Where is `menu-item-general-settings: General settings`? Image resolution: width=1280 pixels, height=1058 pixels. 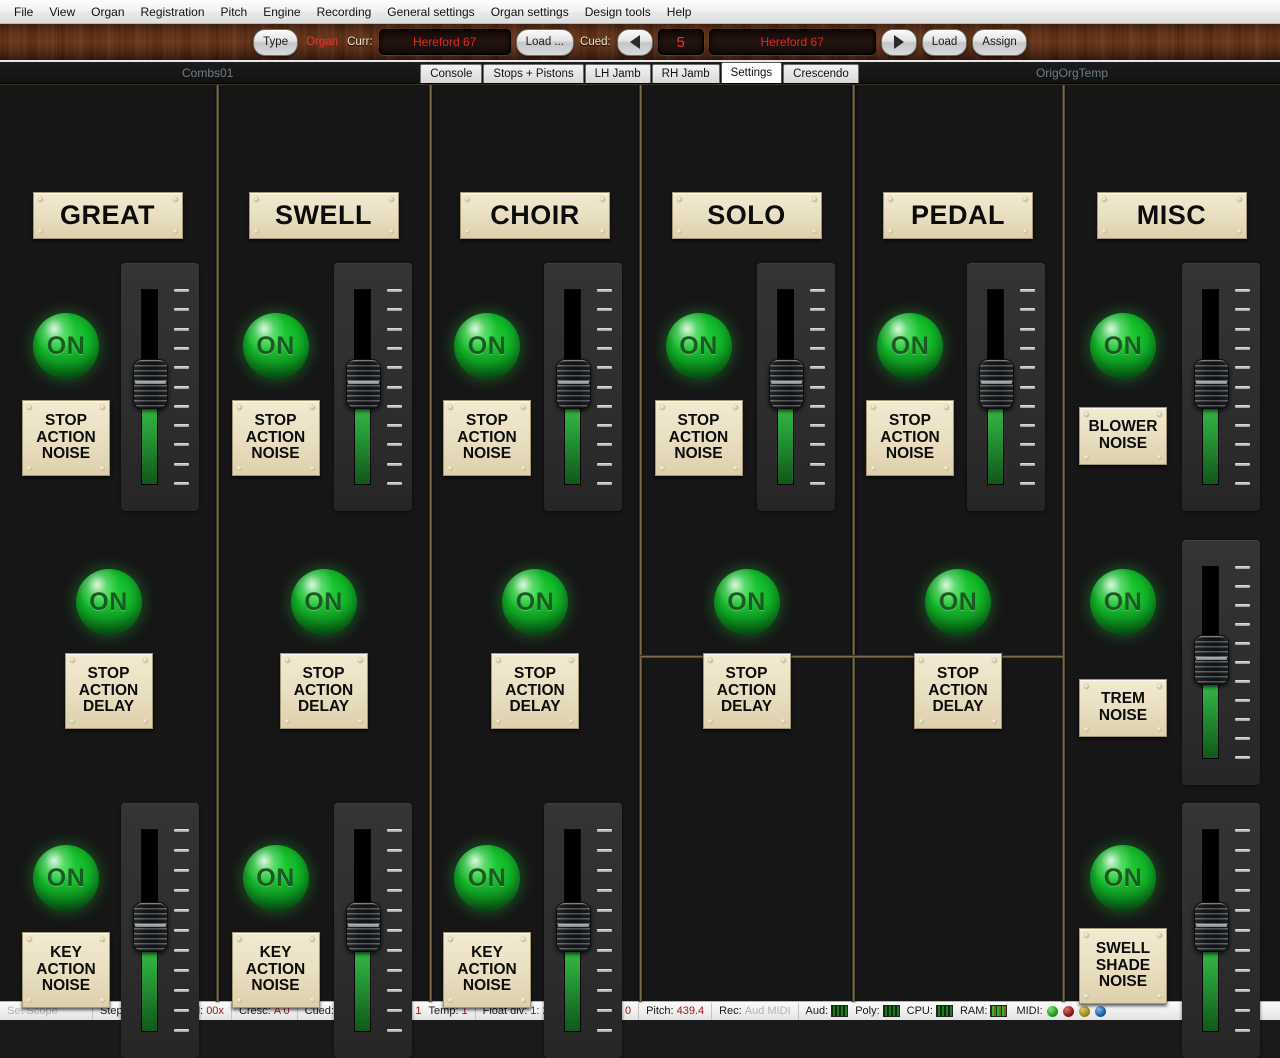
menu-item-general-settings: General settings is located at coordinates (430, 12).